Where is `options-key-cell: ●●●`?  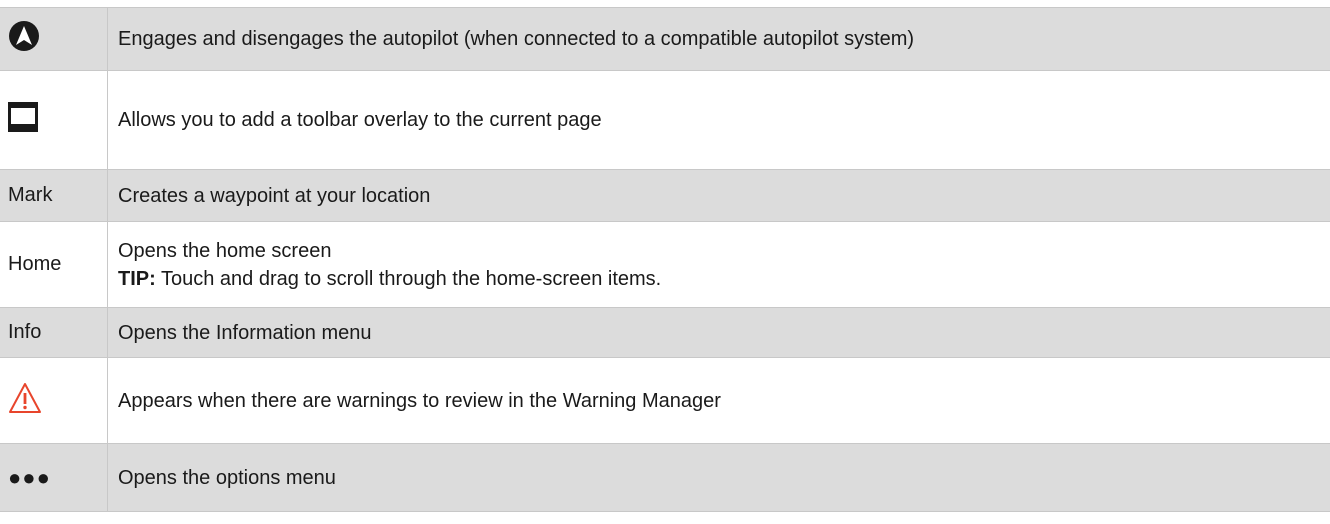 options-key-cell: ●●● is located at coordinates (54, 477).